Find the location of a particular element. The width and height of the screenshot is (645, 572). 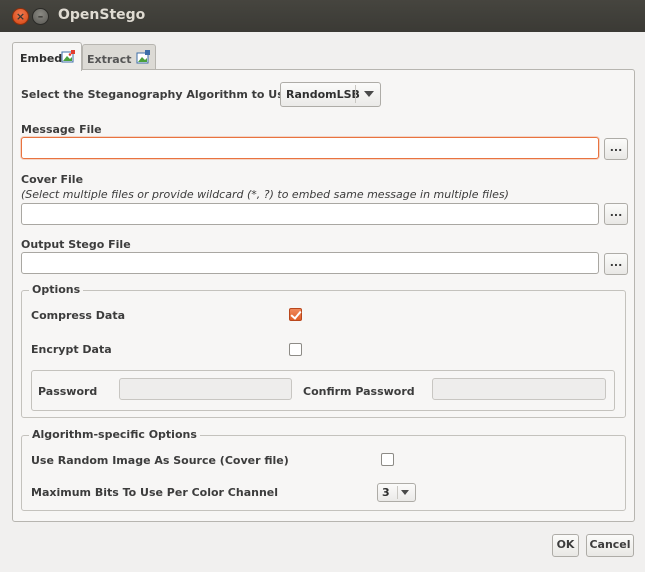

close-window-button: × is located at coordinates (20, 16).